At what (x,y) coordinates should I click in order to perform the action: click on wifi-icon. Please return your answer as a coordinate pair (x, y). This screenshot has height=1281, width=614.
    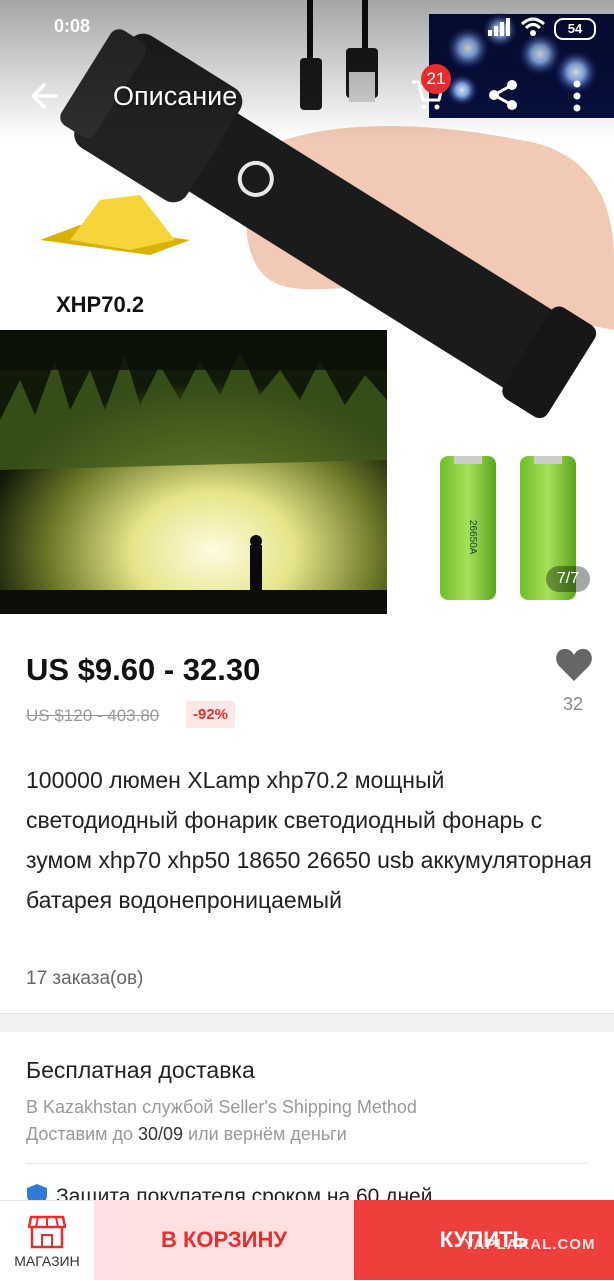
    Looking at the image, I should click on (533, 26).